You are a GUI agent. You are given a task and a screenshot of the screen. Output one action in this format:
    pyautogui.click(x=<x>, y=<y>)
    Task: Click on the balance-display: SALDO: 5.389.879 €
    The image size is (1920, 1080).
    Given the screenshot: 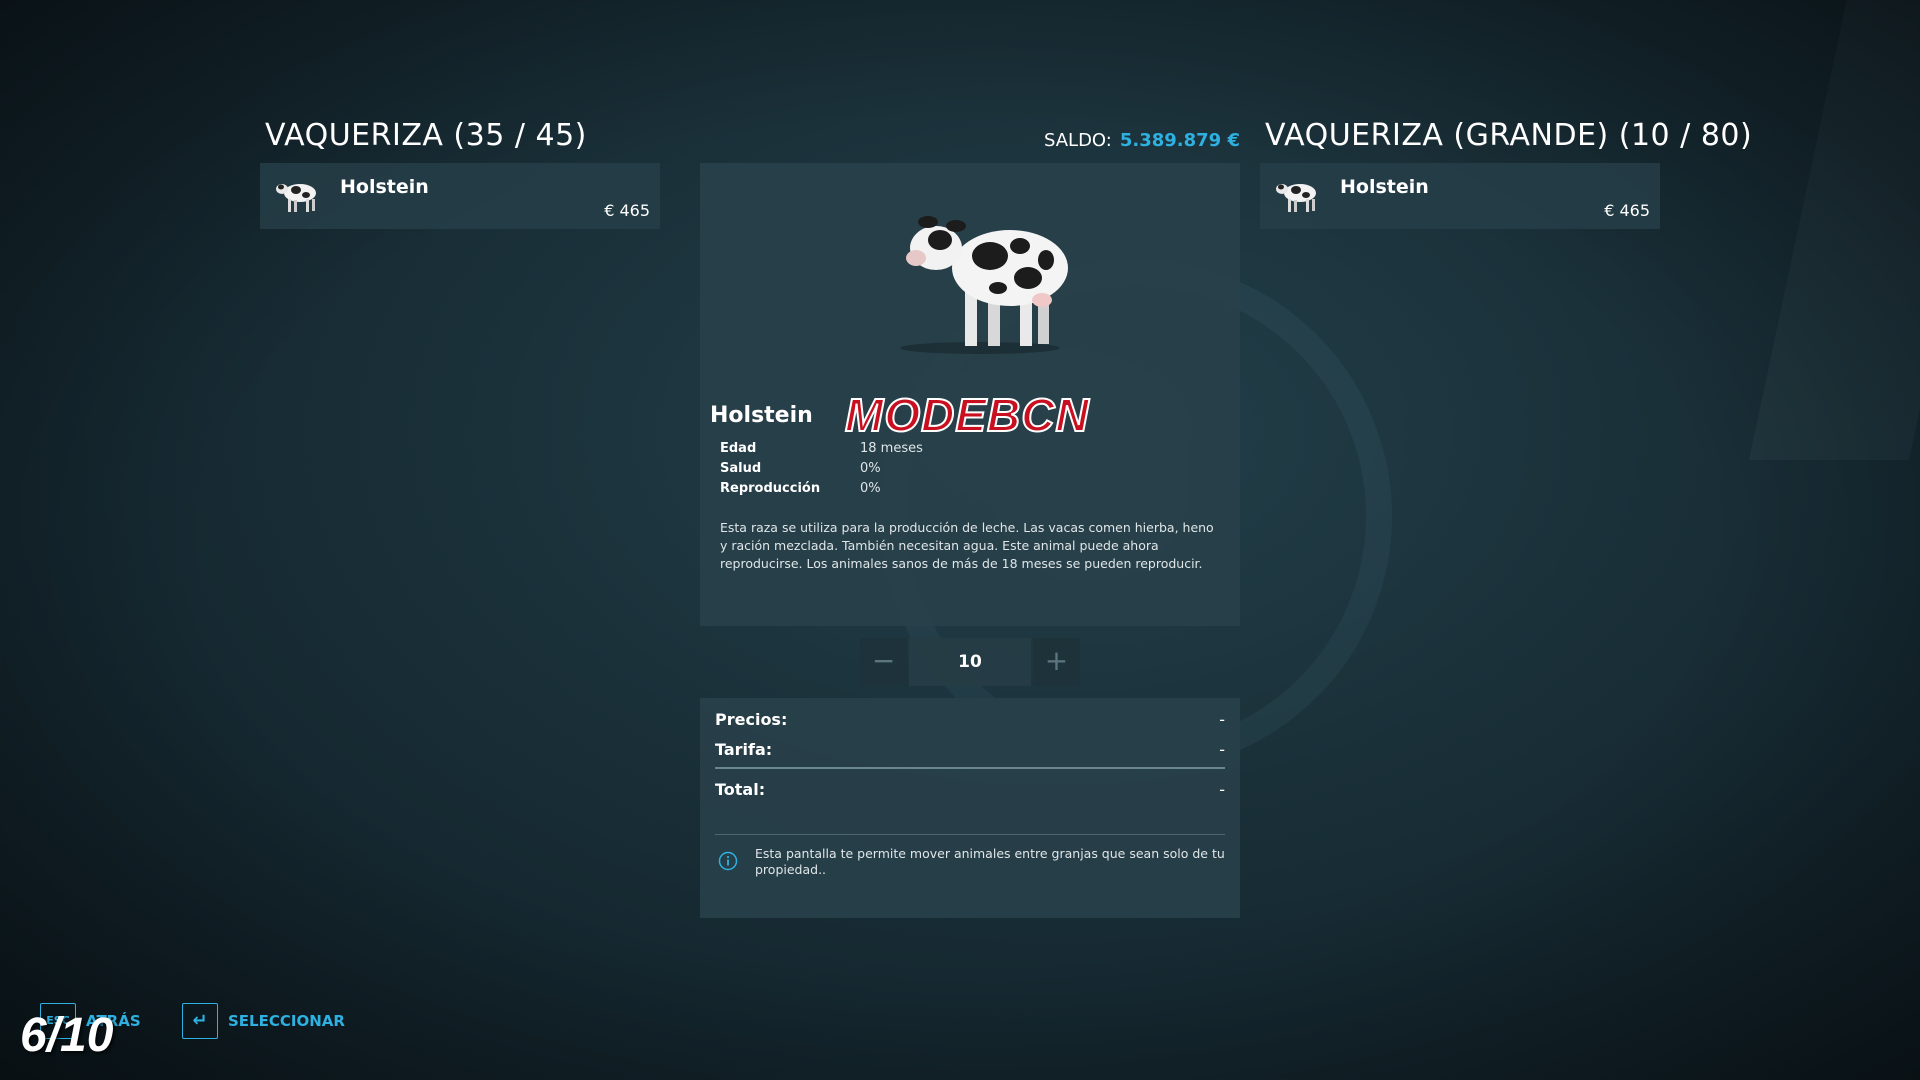 What is the action you would take?
    pyautogui.click(x=1140, y=140)
    